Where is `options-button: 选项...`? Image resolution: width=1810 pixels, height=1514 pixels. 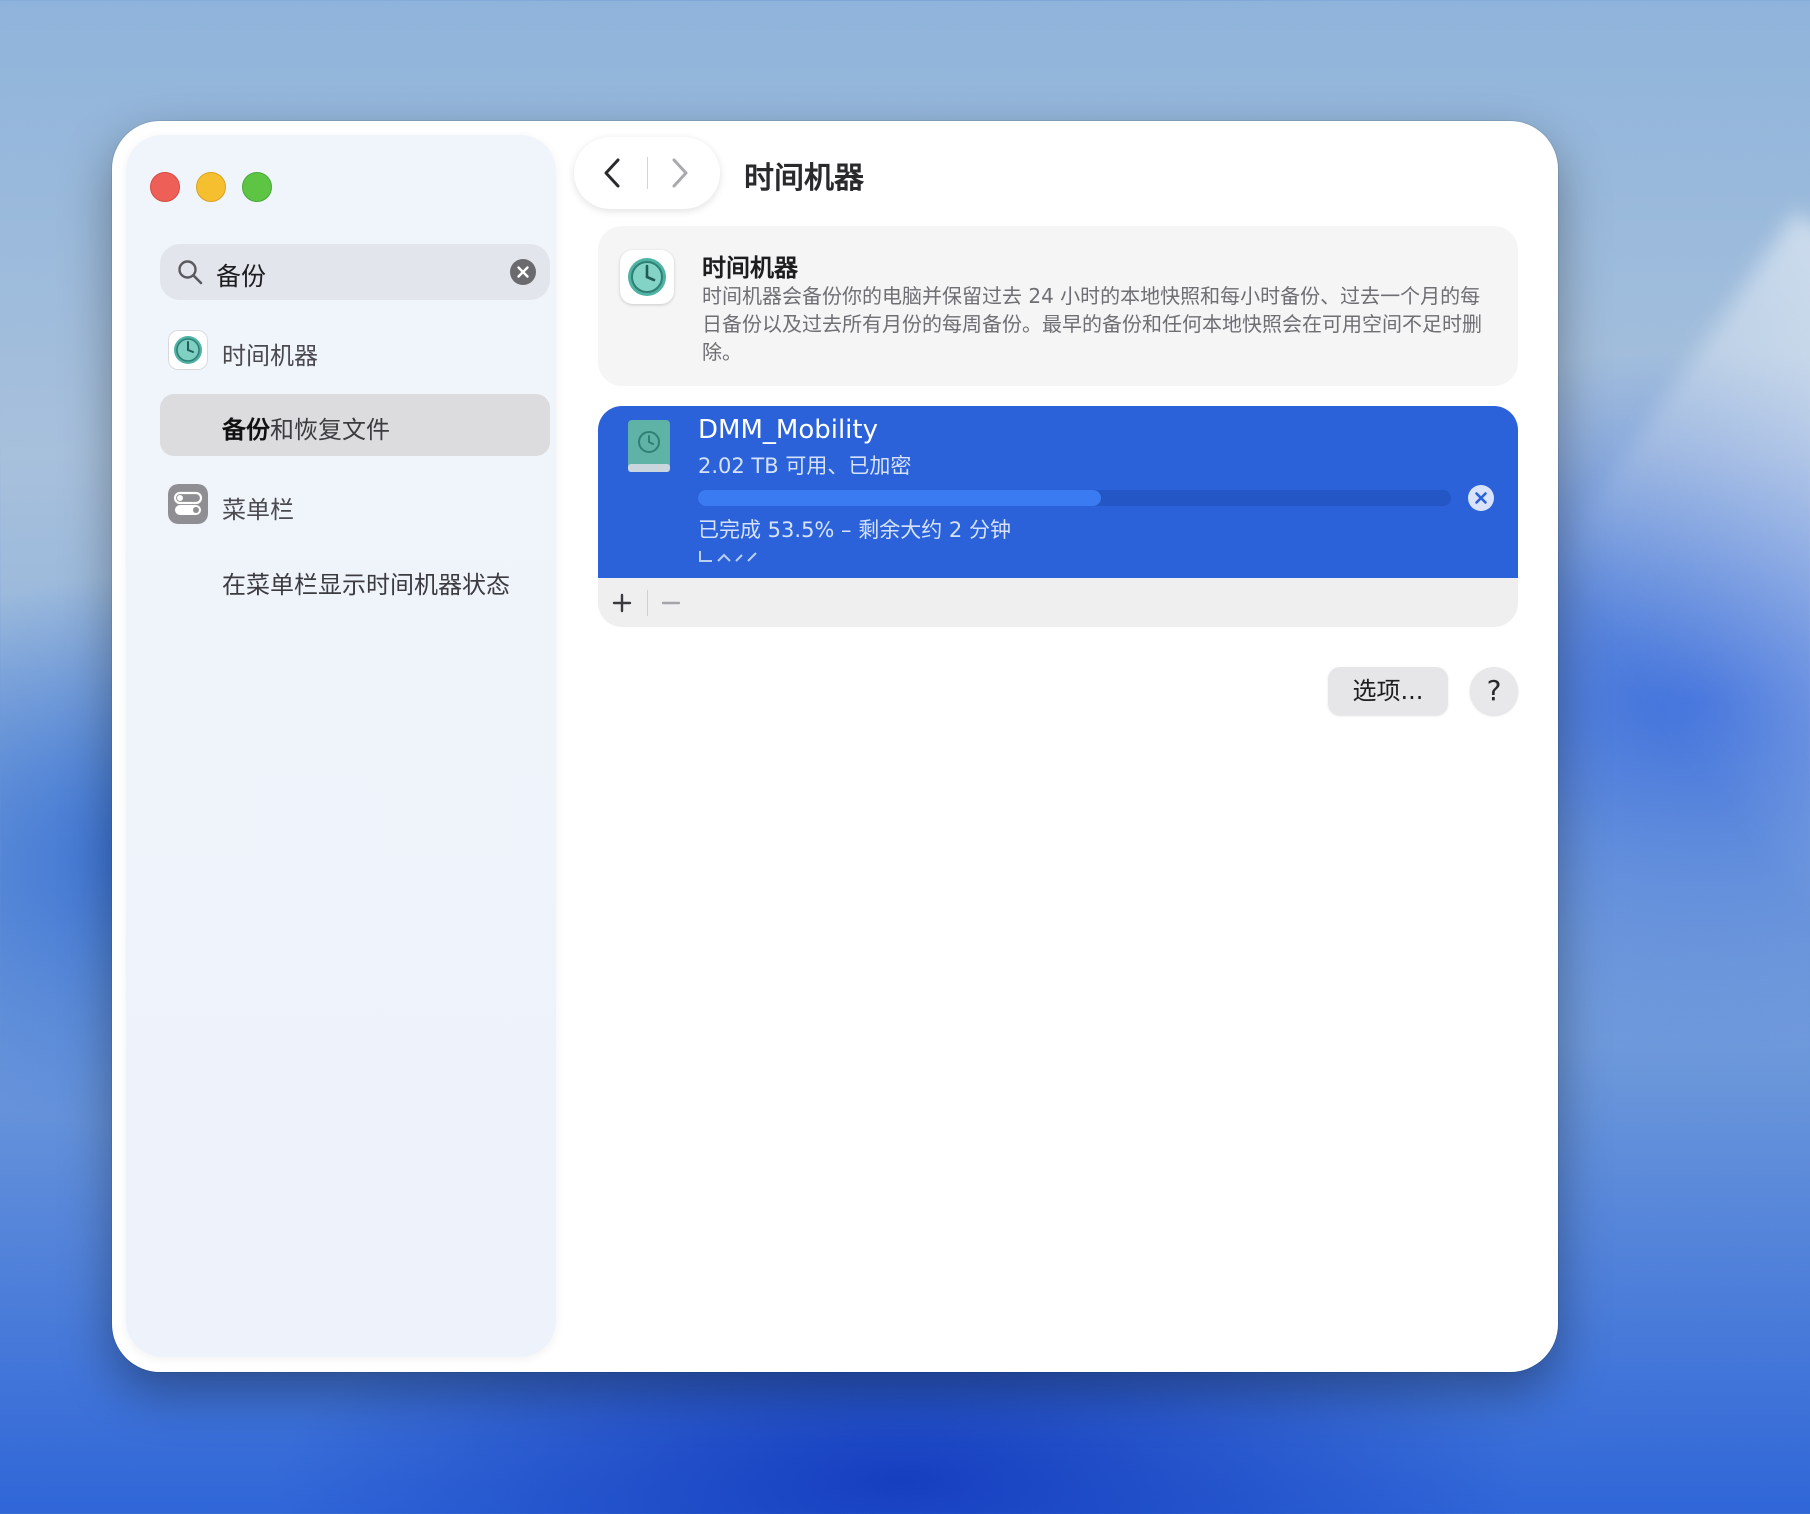
options-button: 选项... is located at coordinates (1388, 691).